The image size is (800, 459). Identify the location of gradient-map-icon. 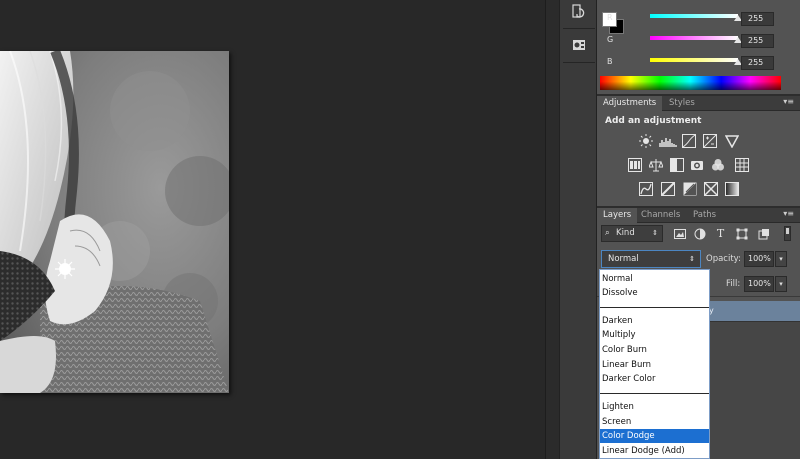
(732, 189).